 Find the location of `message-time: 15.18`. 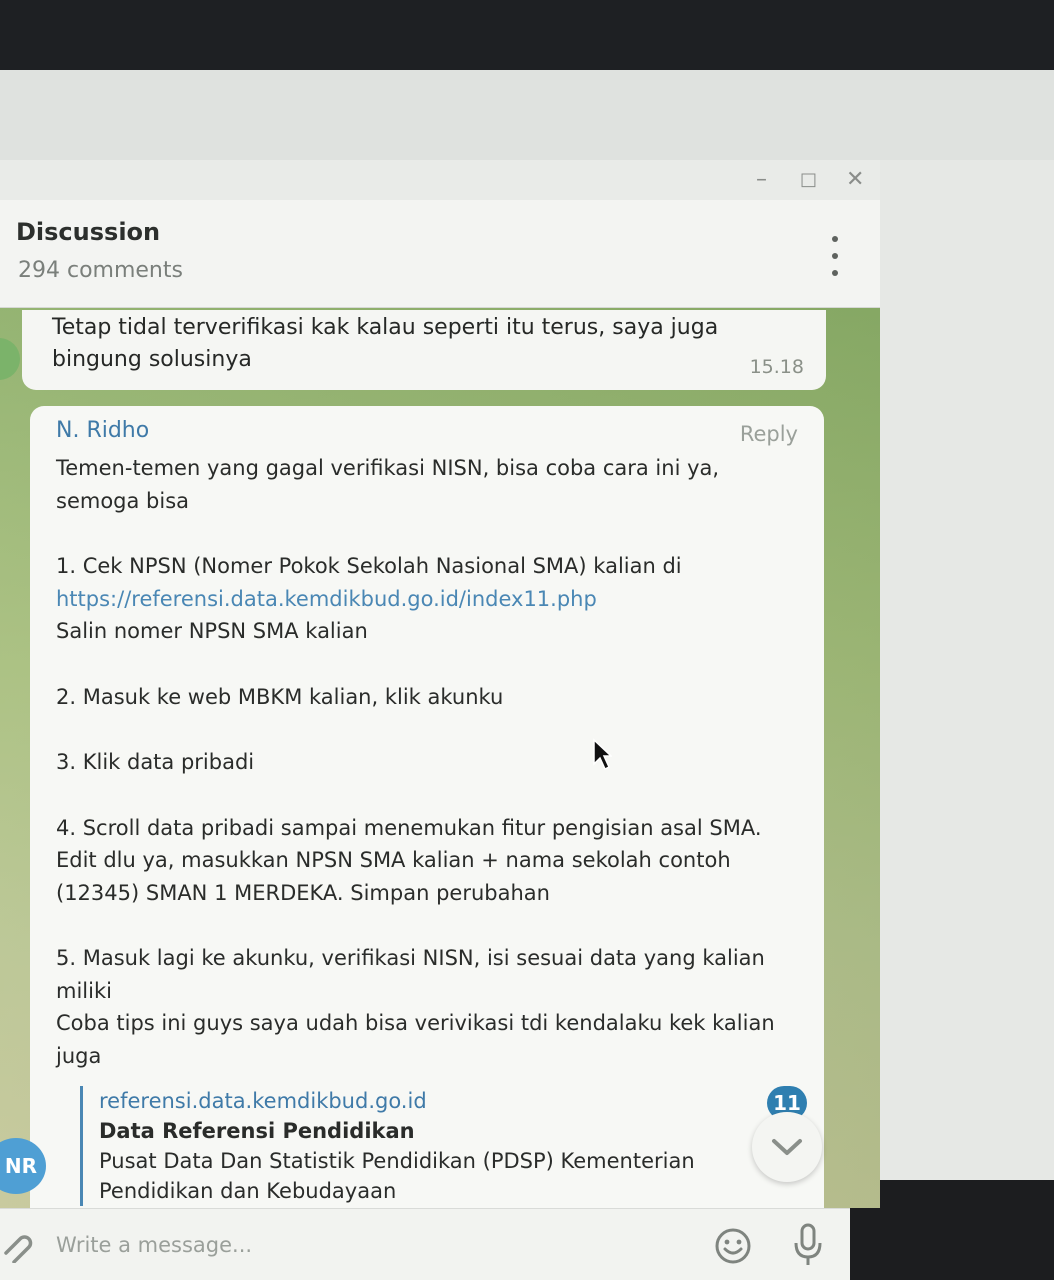

message-time: 15.18 is located at coordinates (776, 367).